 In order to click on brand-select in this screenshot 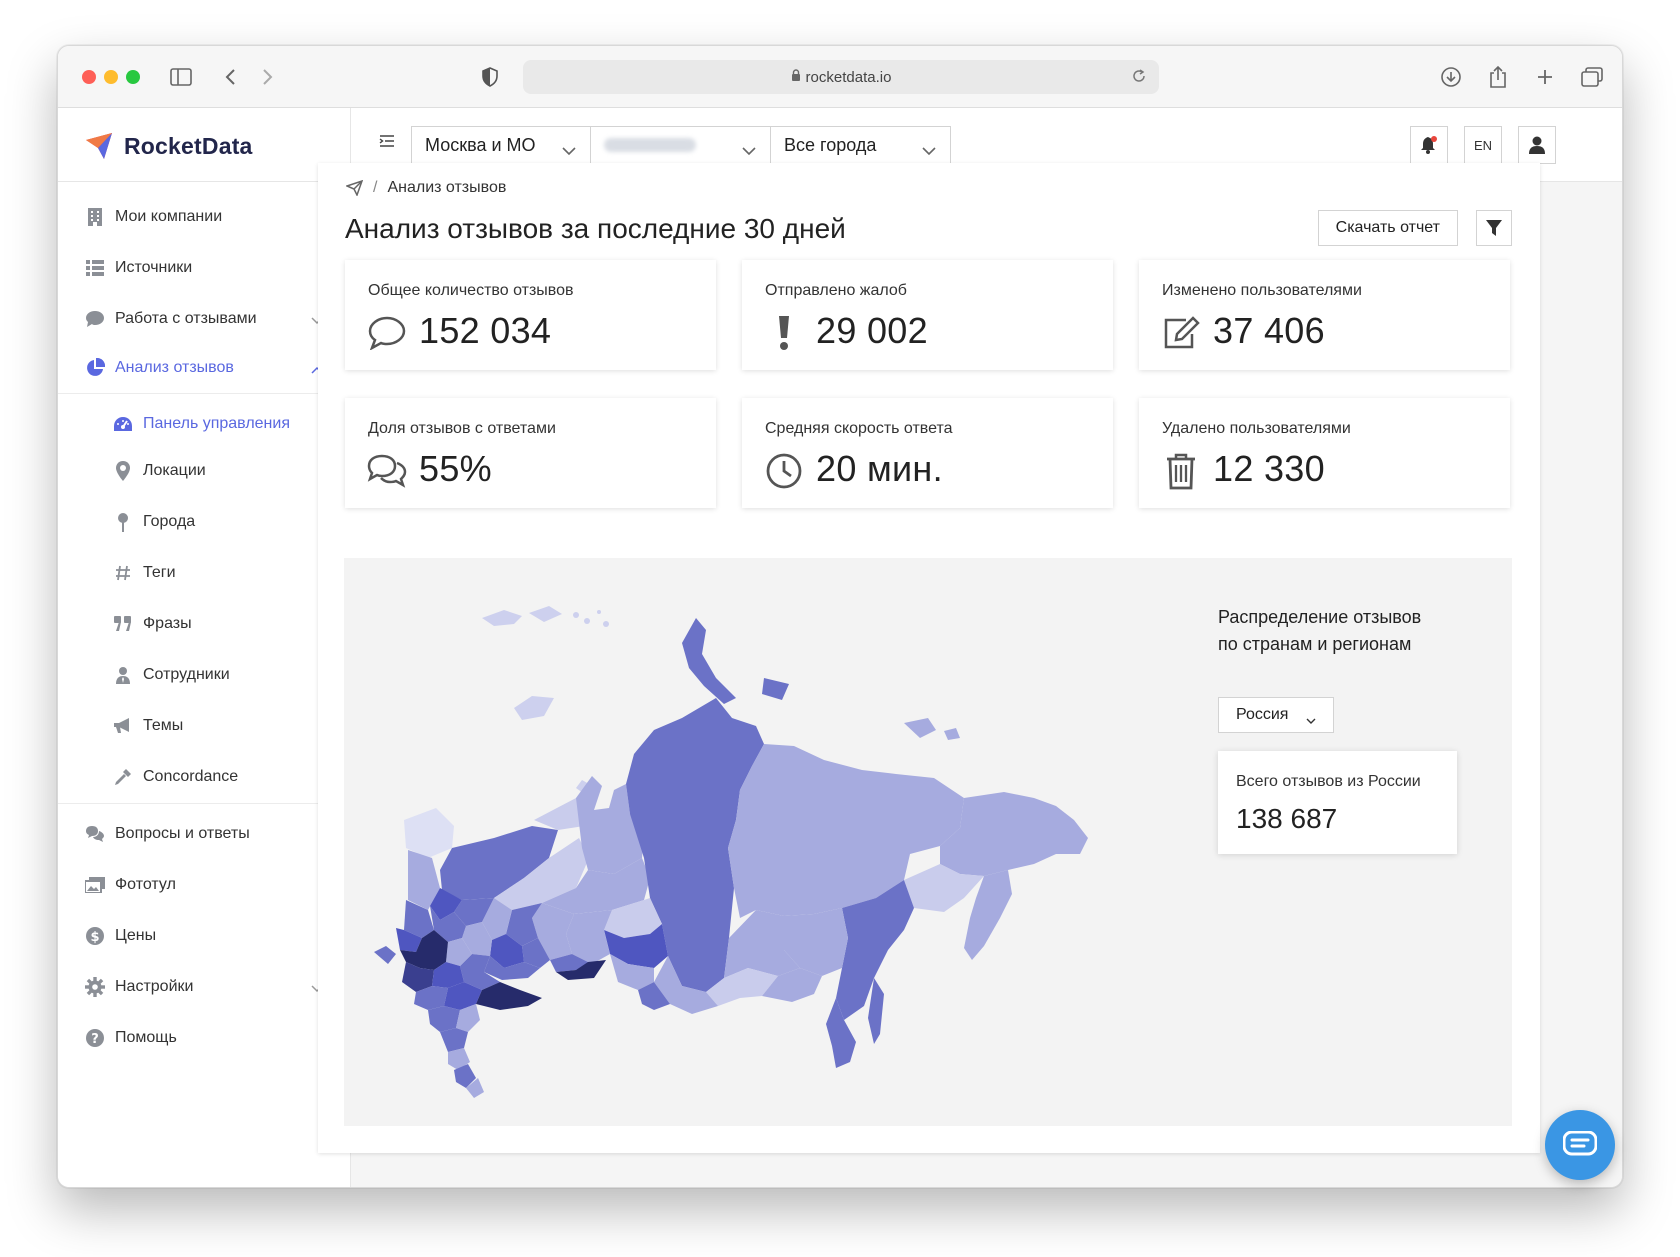, I will do `click(680, 145)`.